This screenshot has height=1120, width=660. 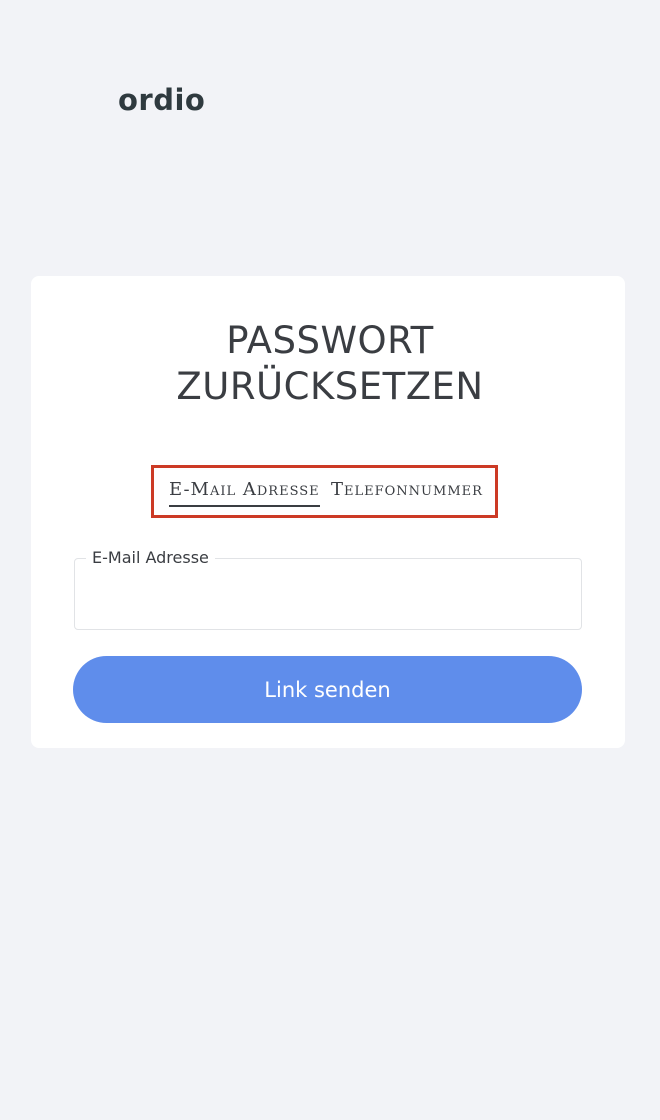 What do you see at coordinates (330, 364) in the screenshot?
I see `page-title: PASSWORT ZURÜCKSETZEN` at bounding box center [330, 364].